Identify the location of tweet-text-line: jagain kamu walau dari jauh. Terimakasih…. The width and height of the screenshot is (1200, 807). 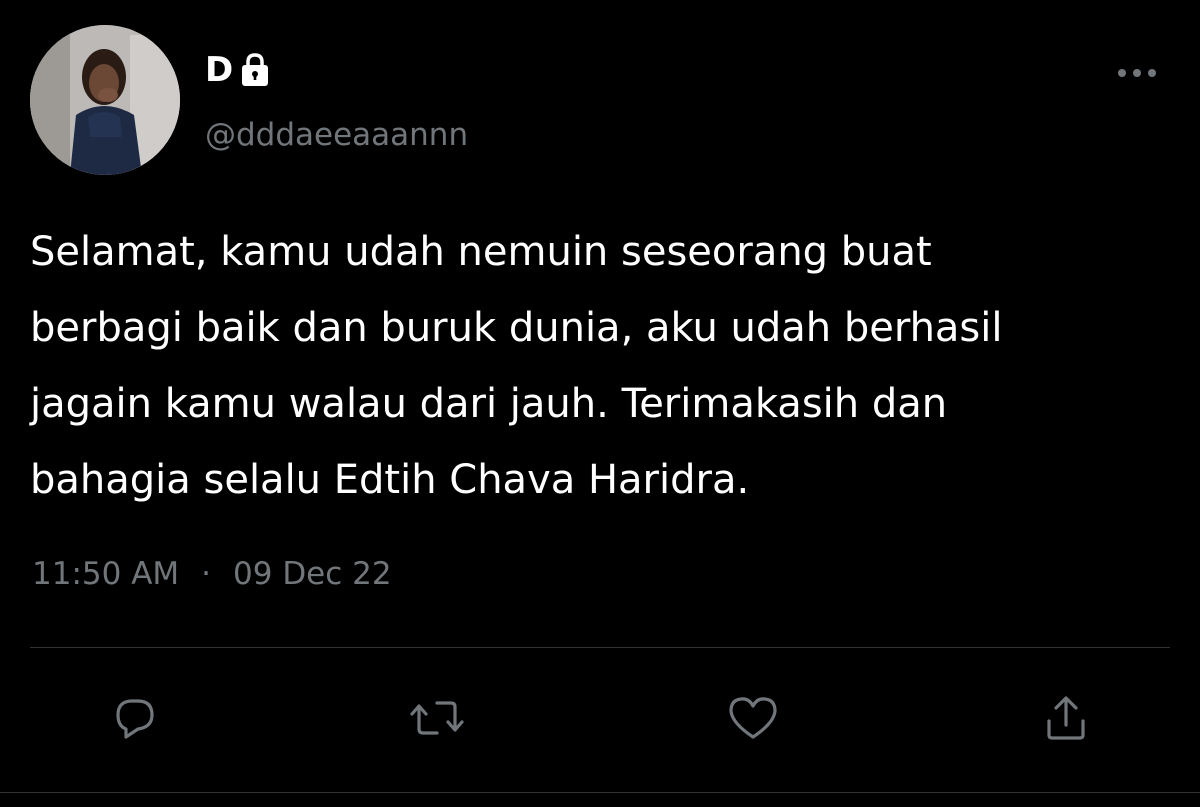
(489, 404).